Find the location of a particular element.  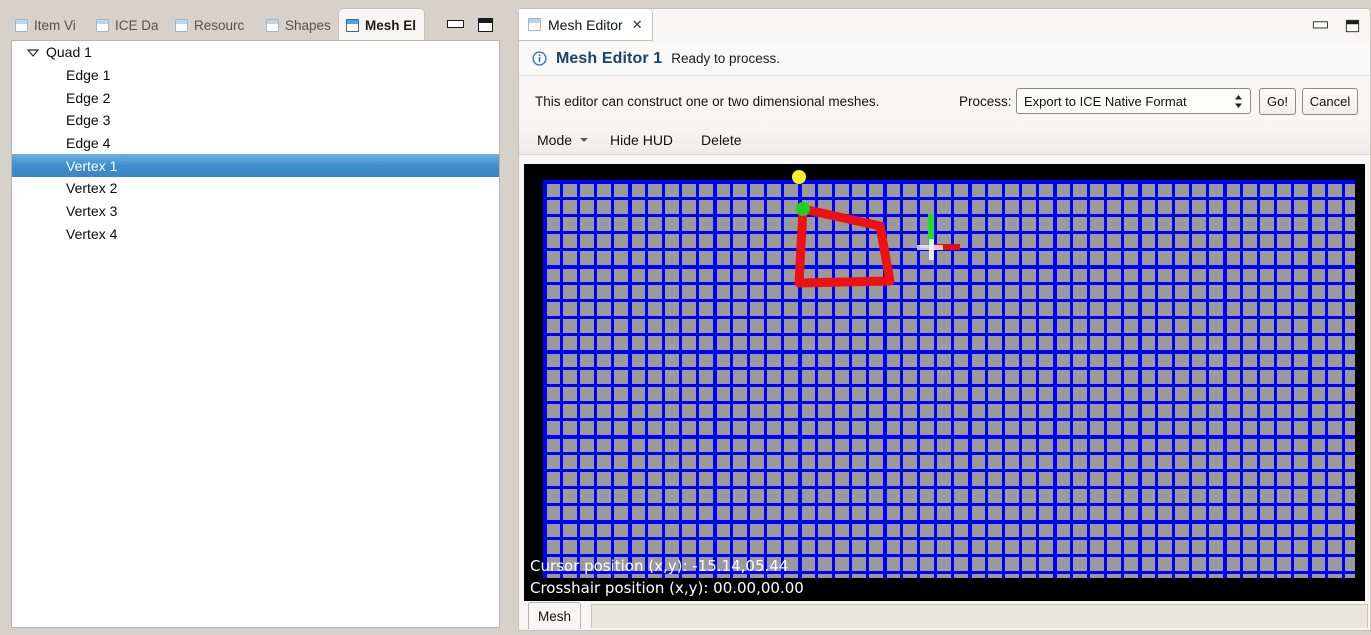

editor-bottom-tab-bar: Mesh is located at coordinates (944, 615).